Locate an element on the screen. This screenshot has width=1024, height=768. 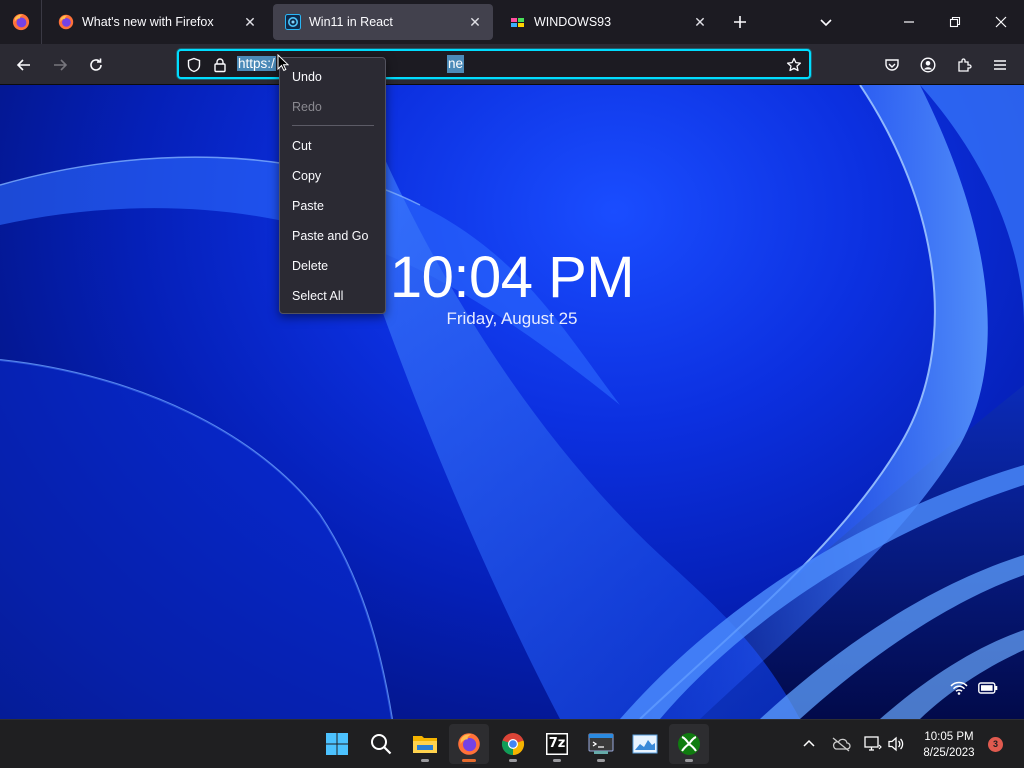
win11-react-icon is located at coordinates (293, 22).